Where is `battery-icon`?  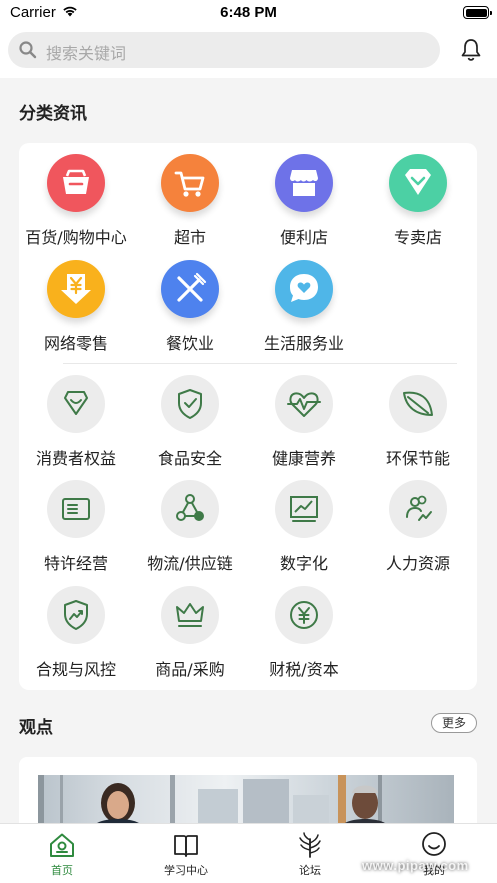
battery-icon is located at coordinates (477, 12).